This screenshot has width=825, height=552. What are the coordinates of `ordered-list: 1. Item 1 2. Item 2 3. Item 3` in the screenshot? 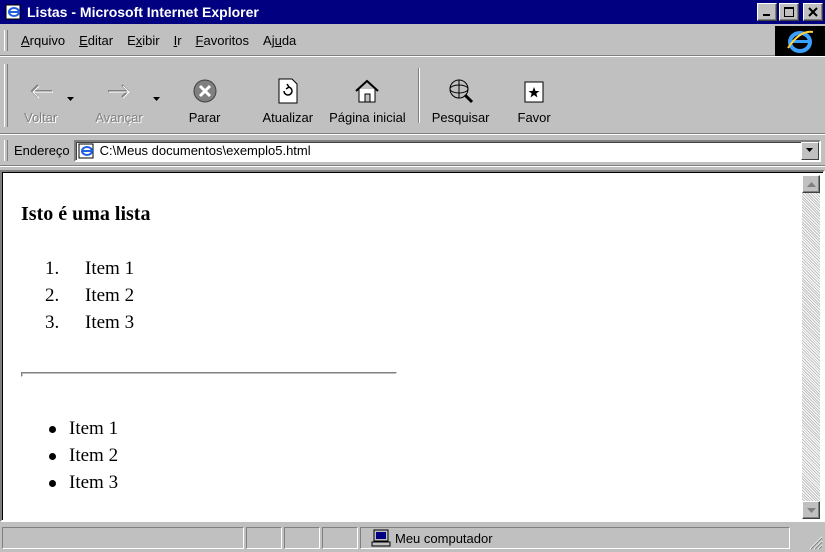 It's located at (89, 298).